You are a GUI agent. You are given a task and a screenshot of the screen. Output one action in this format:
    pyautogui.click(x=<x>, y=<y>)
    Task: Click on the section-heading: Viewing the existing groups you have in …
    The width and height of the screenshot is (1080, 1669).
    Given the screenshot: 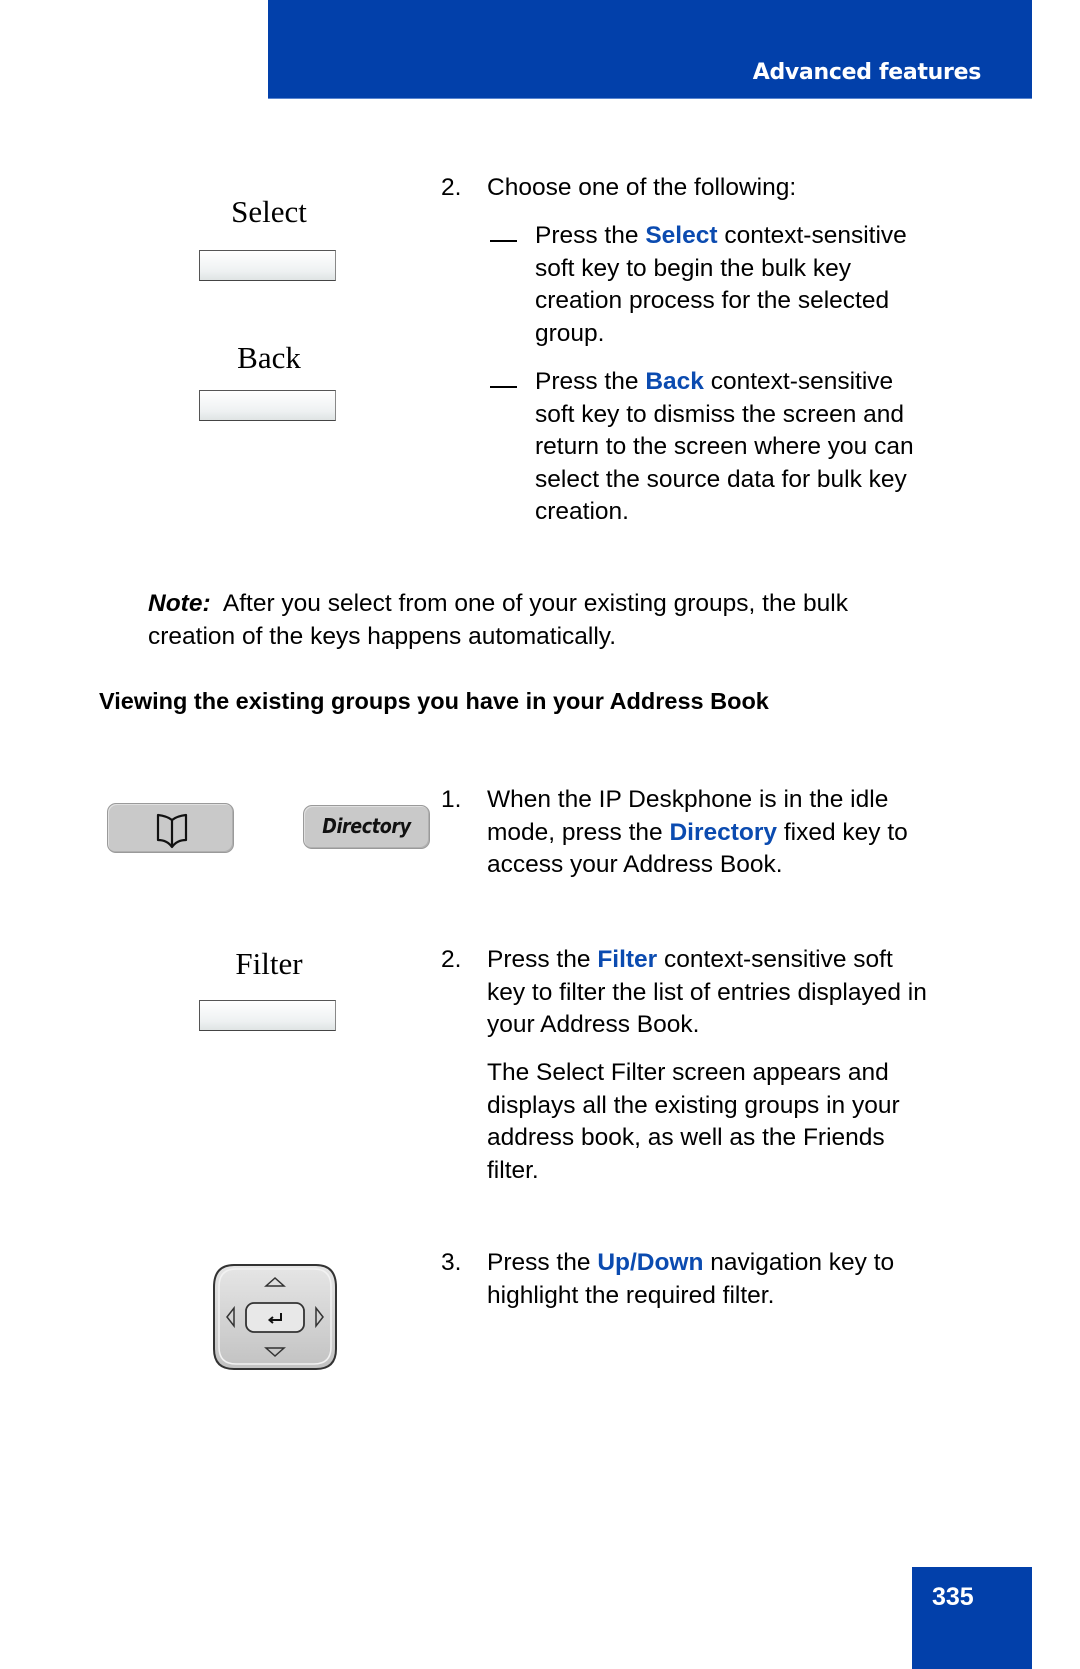 What is the action you would take?
    pyautogui.click(x=434, y=701)
    